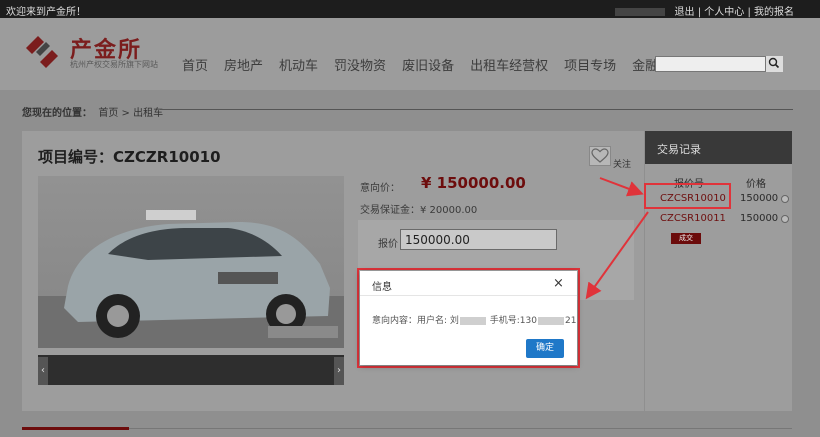 This screenshot has width=820, height=437. I want to click on dialog-msg-prefix: 意向内容：用户名: 刘, so click(415, 321).